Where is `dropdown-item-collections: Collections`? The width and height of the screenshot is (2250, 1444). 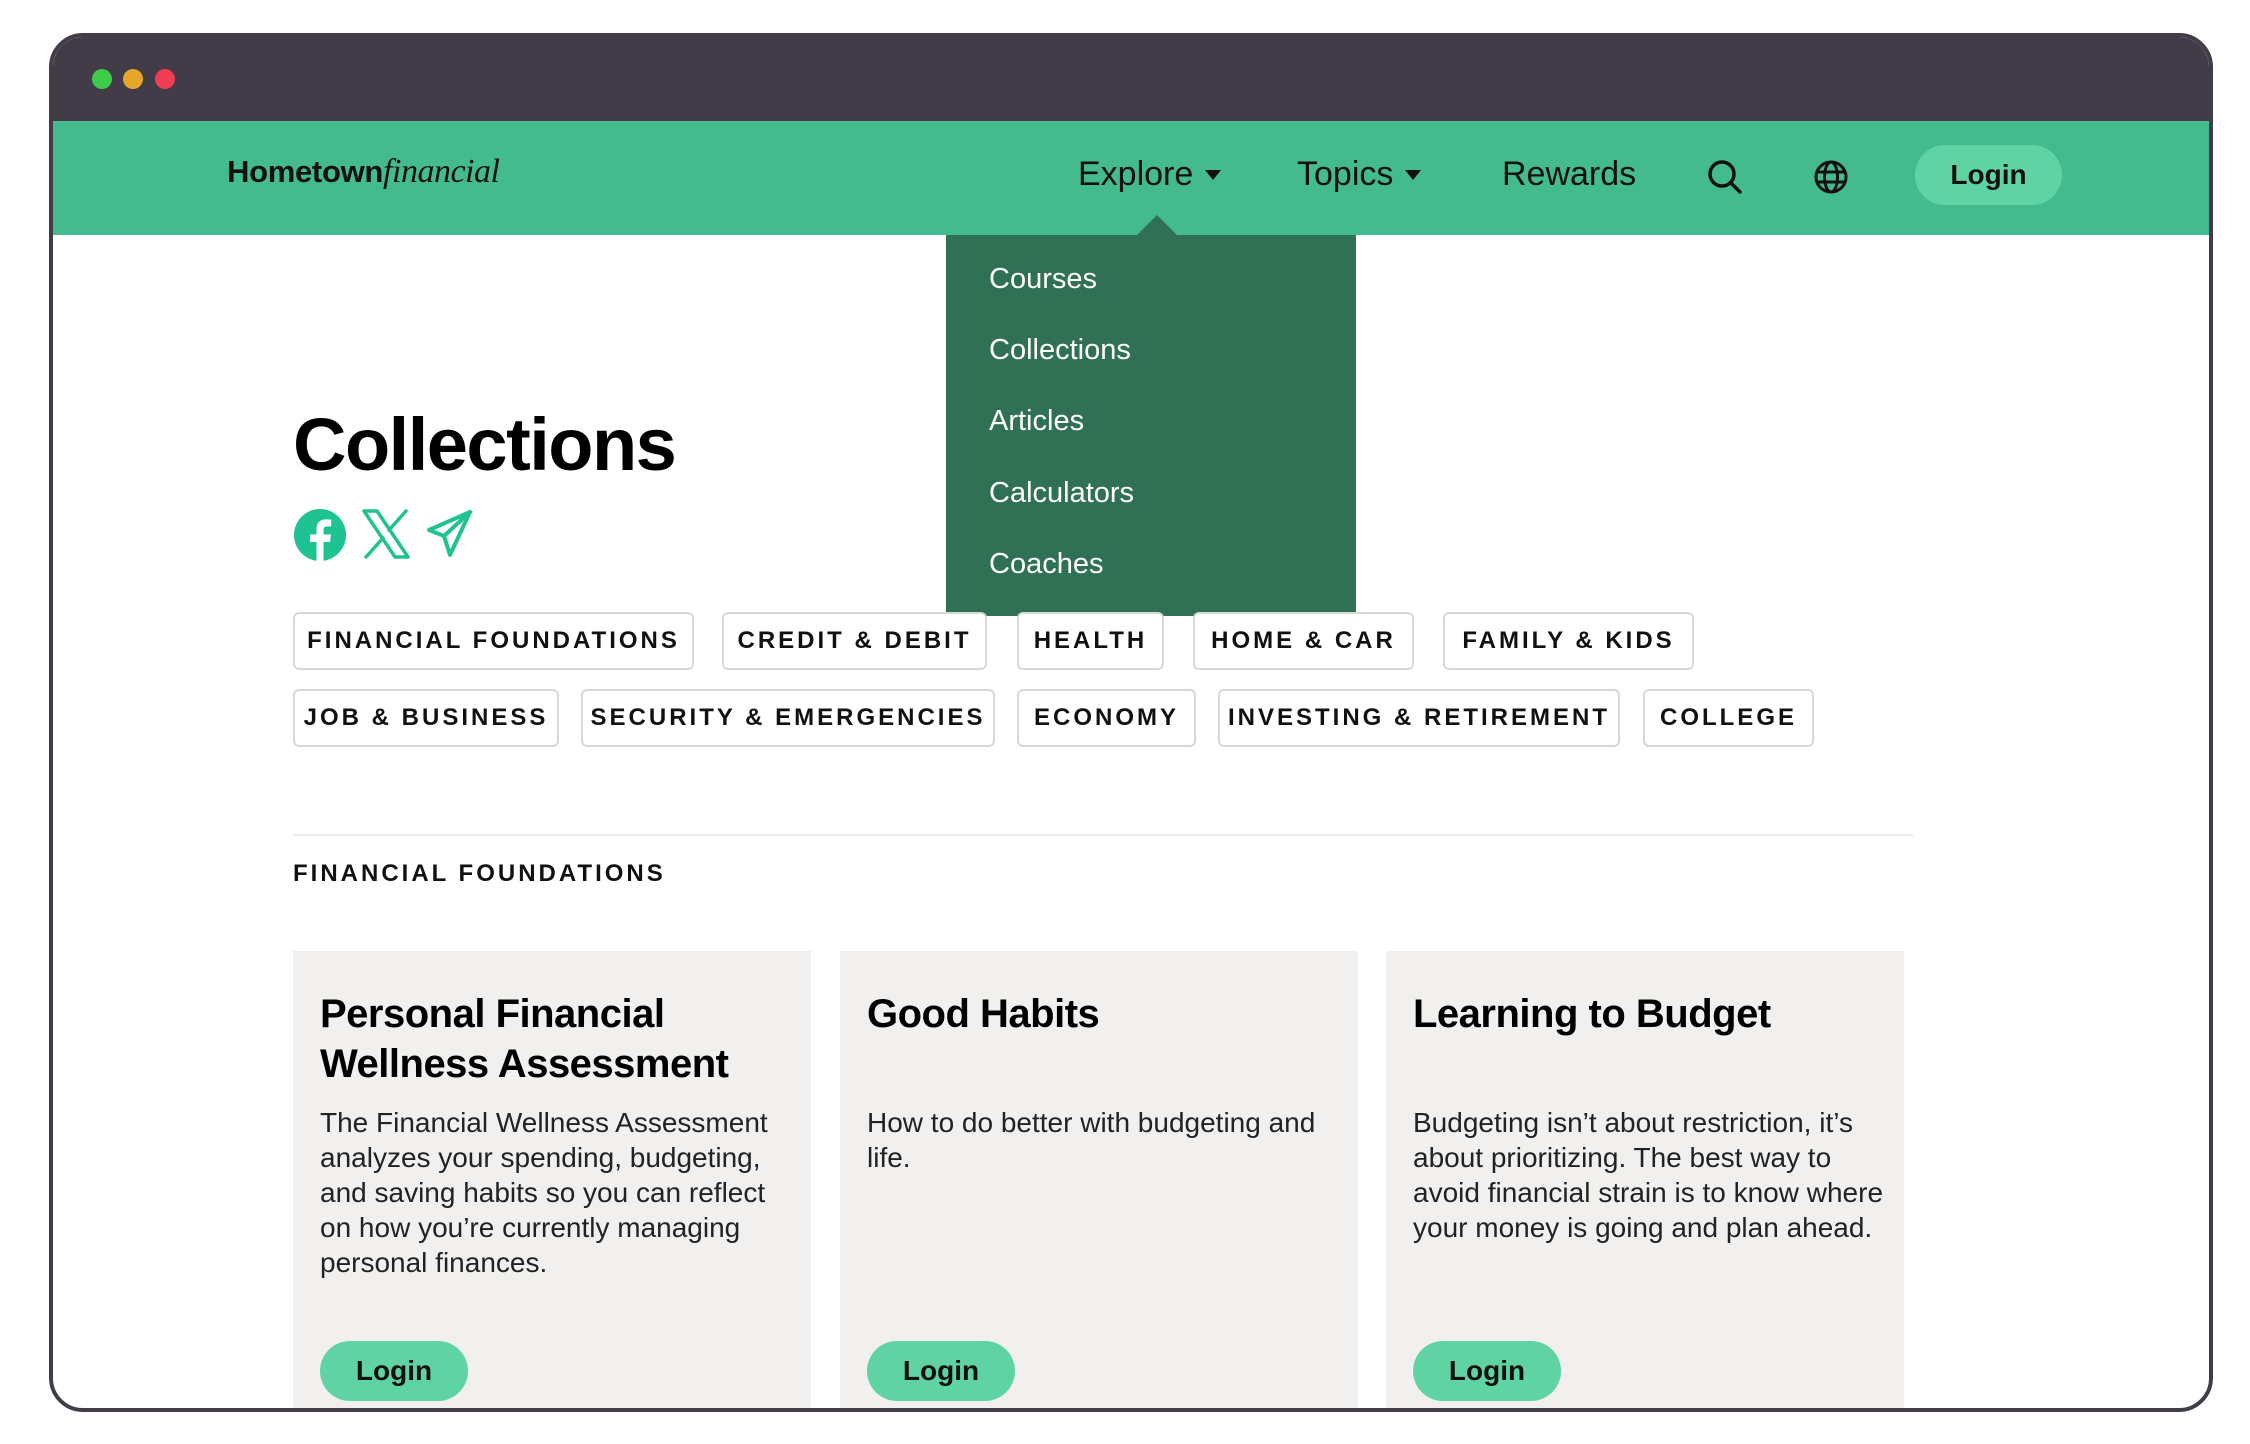
dropdown-item-collections: Collections is located at coordinates (1060, 350).